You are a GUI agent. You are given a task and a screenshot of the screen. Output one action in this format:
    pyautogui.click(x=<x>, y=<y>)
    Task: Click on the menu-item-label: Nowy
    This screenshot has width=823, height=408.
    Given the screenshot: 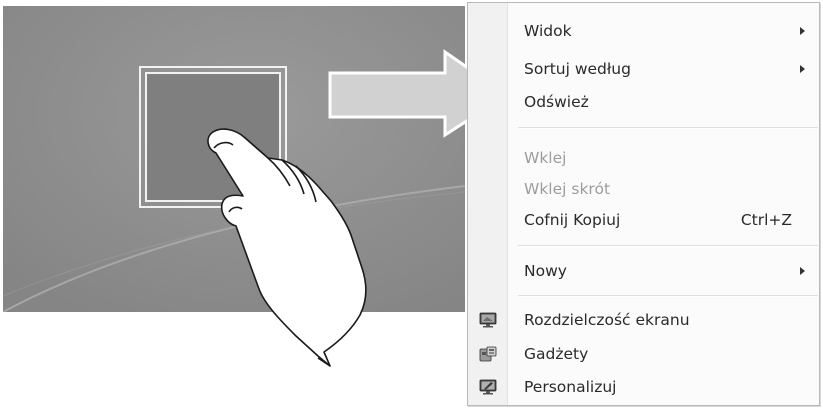 What is the action you would take?
    pyautogui.click(x=545, y=271)
    